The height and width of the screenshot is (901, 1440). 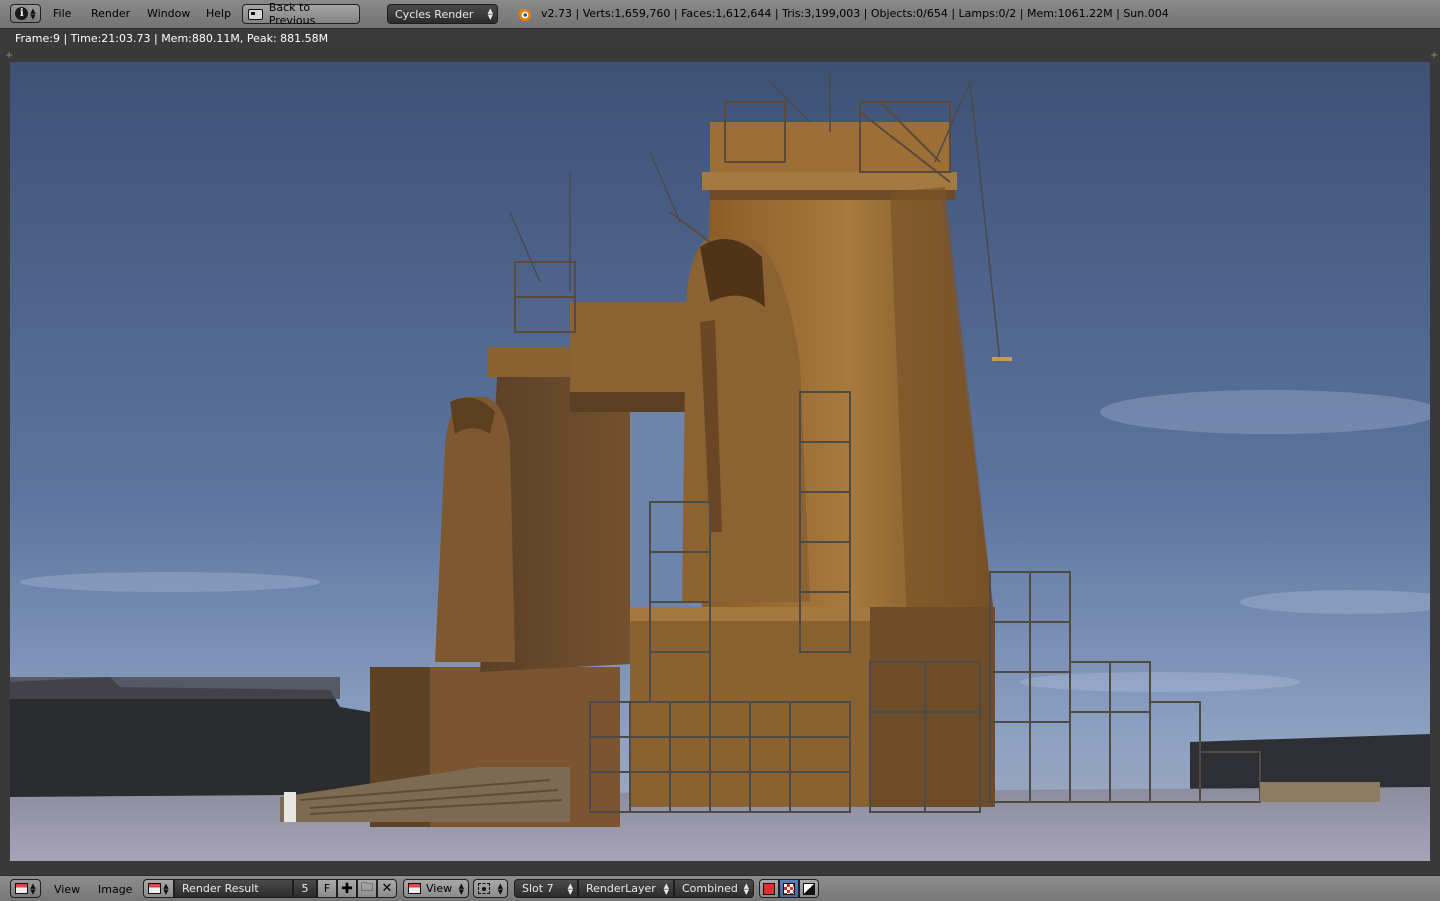 I want to click on render-layer-label: RenderLayer, so click(x=621, y=888).